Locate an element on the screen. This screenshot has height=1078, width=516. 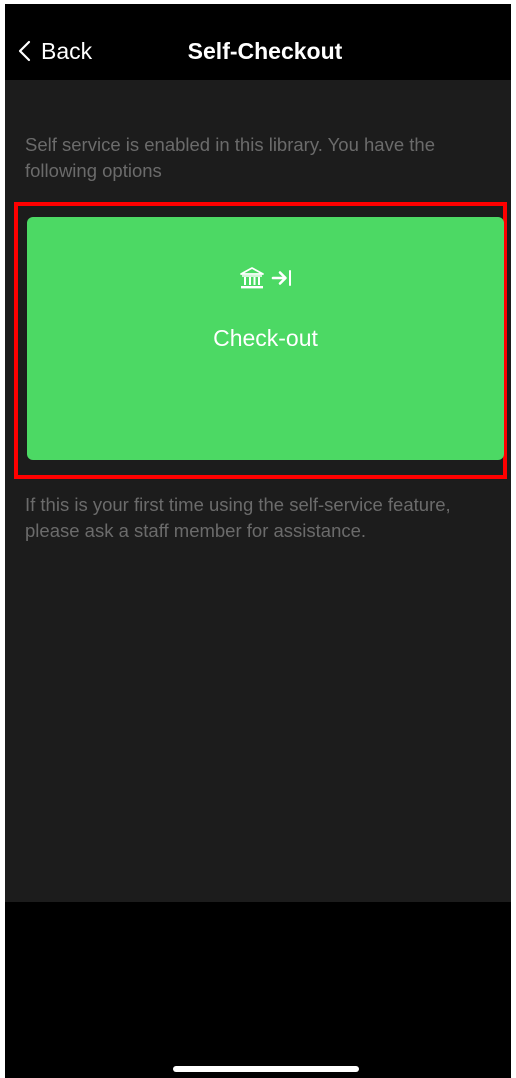
navigation-bar: Back Self-Checkout is located at coordinates (258, 42).